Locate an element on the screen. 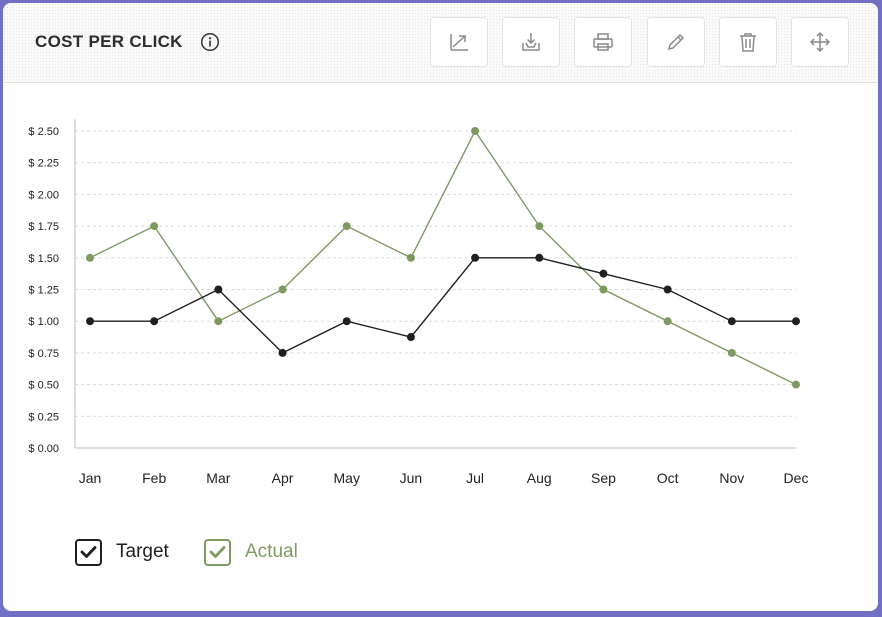  trend-icon is located at coordinates (459, 42).